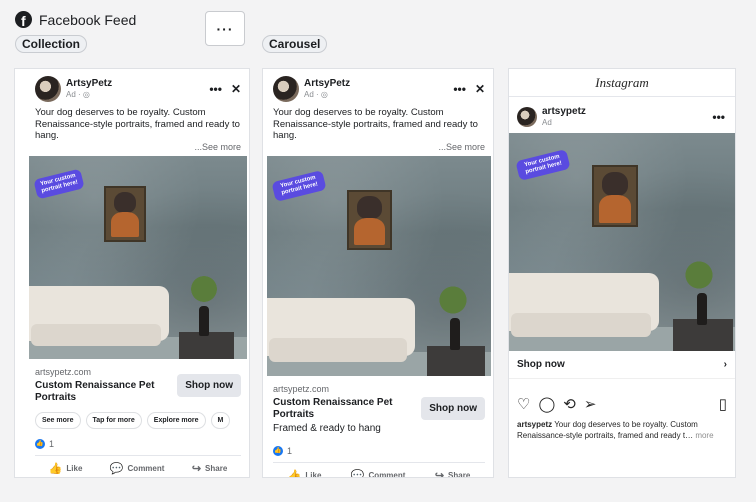  I want to click on ig-shop-now-label: Shop now, so click(541, 364).